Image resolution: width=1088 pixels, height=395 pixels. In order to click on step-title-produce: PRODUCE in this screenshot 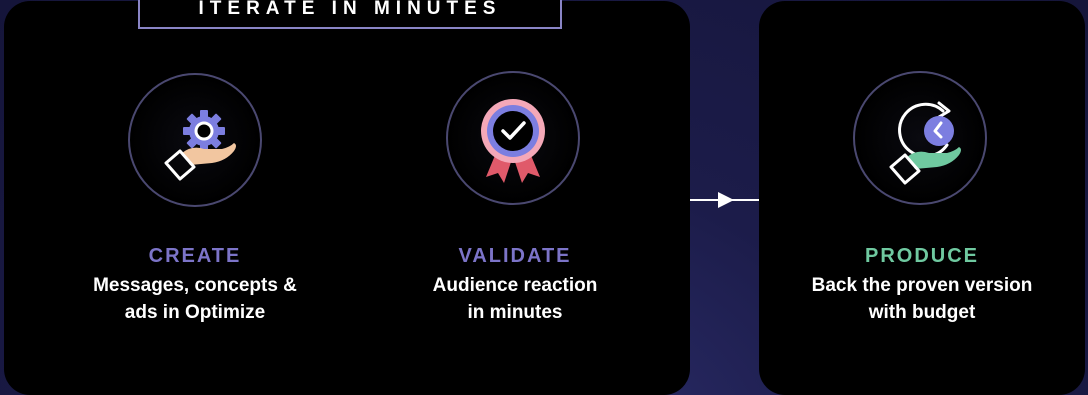, I will do `click(921, 256)`.